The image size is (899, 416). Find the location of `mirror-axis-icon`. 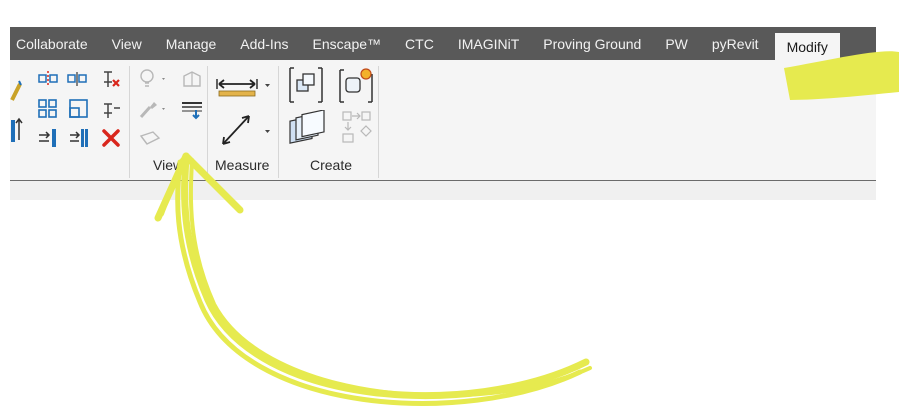

mirror-axis-icon is located at coordinates (48, 79).